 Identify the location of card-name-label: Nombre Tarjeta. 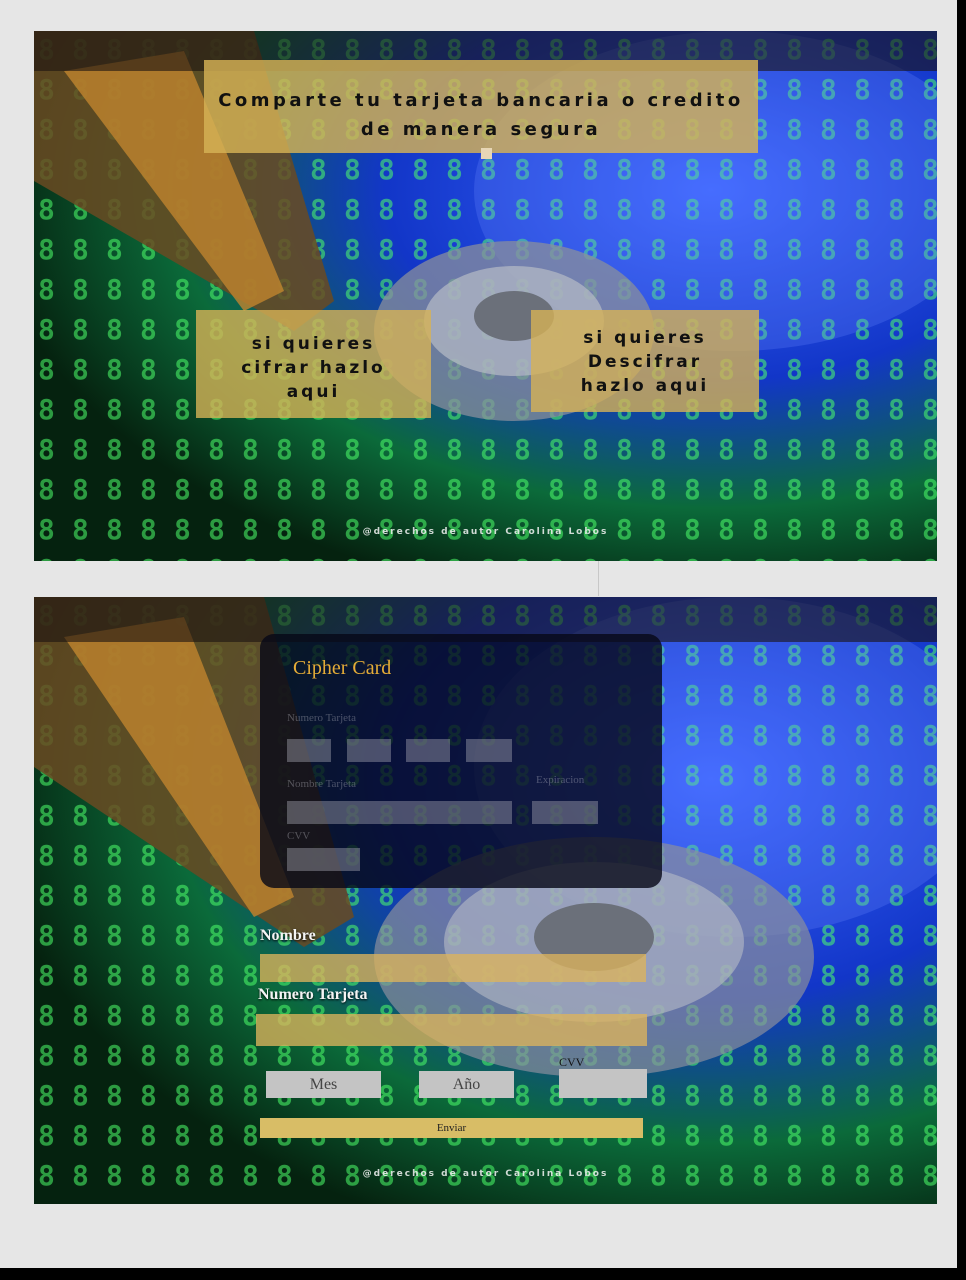
(321, 784).